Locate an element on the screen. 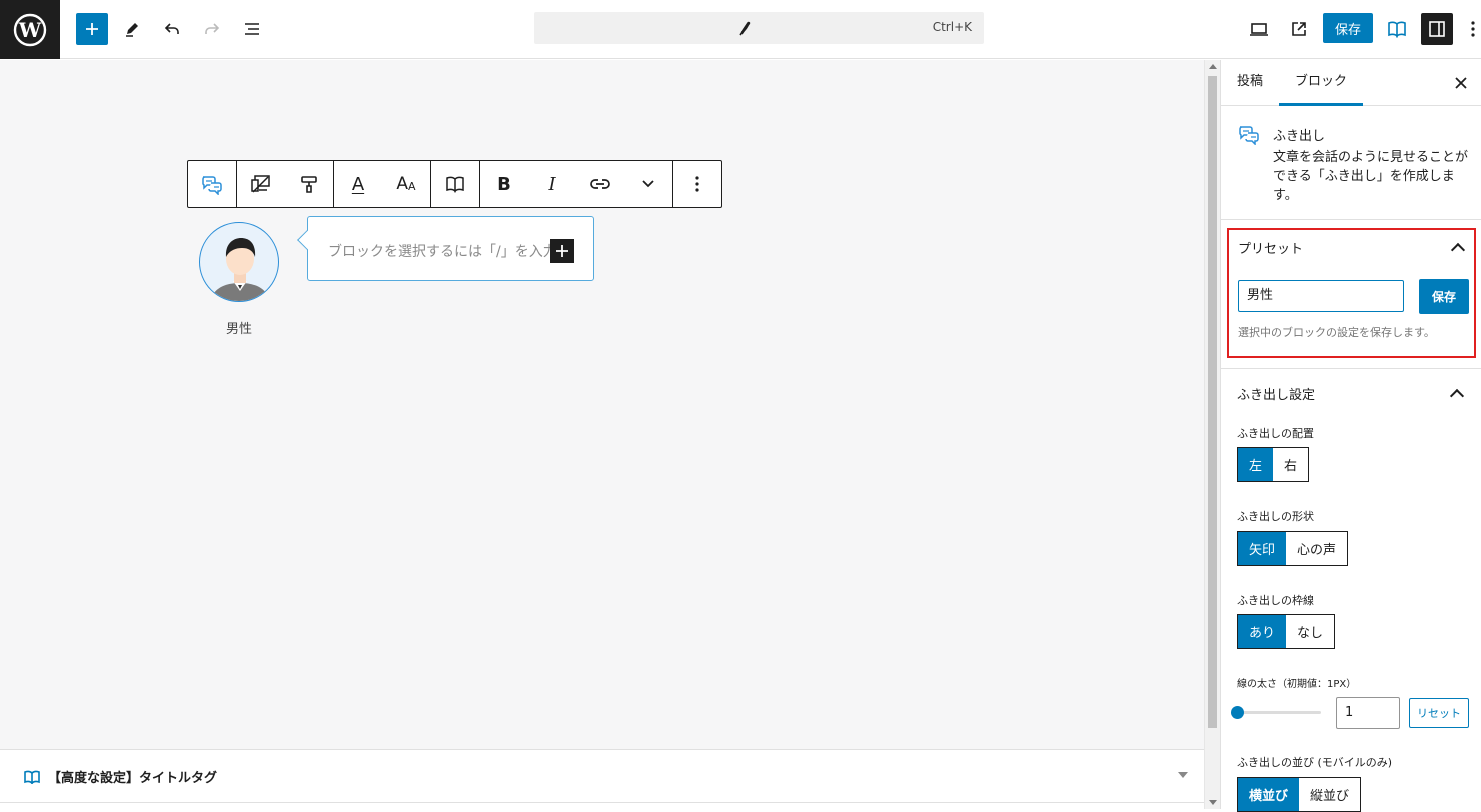  border-width-label: 線の太さ（初期値：1PX） is located at coordinates (1297, 684).